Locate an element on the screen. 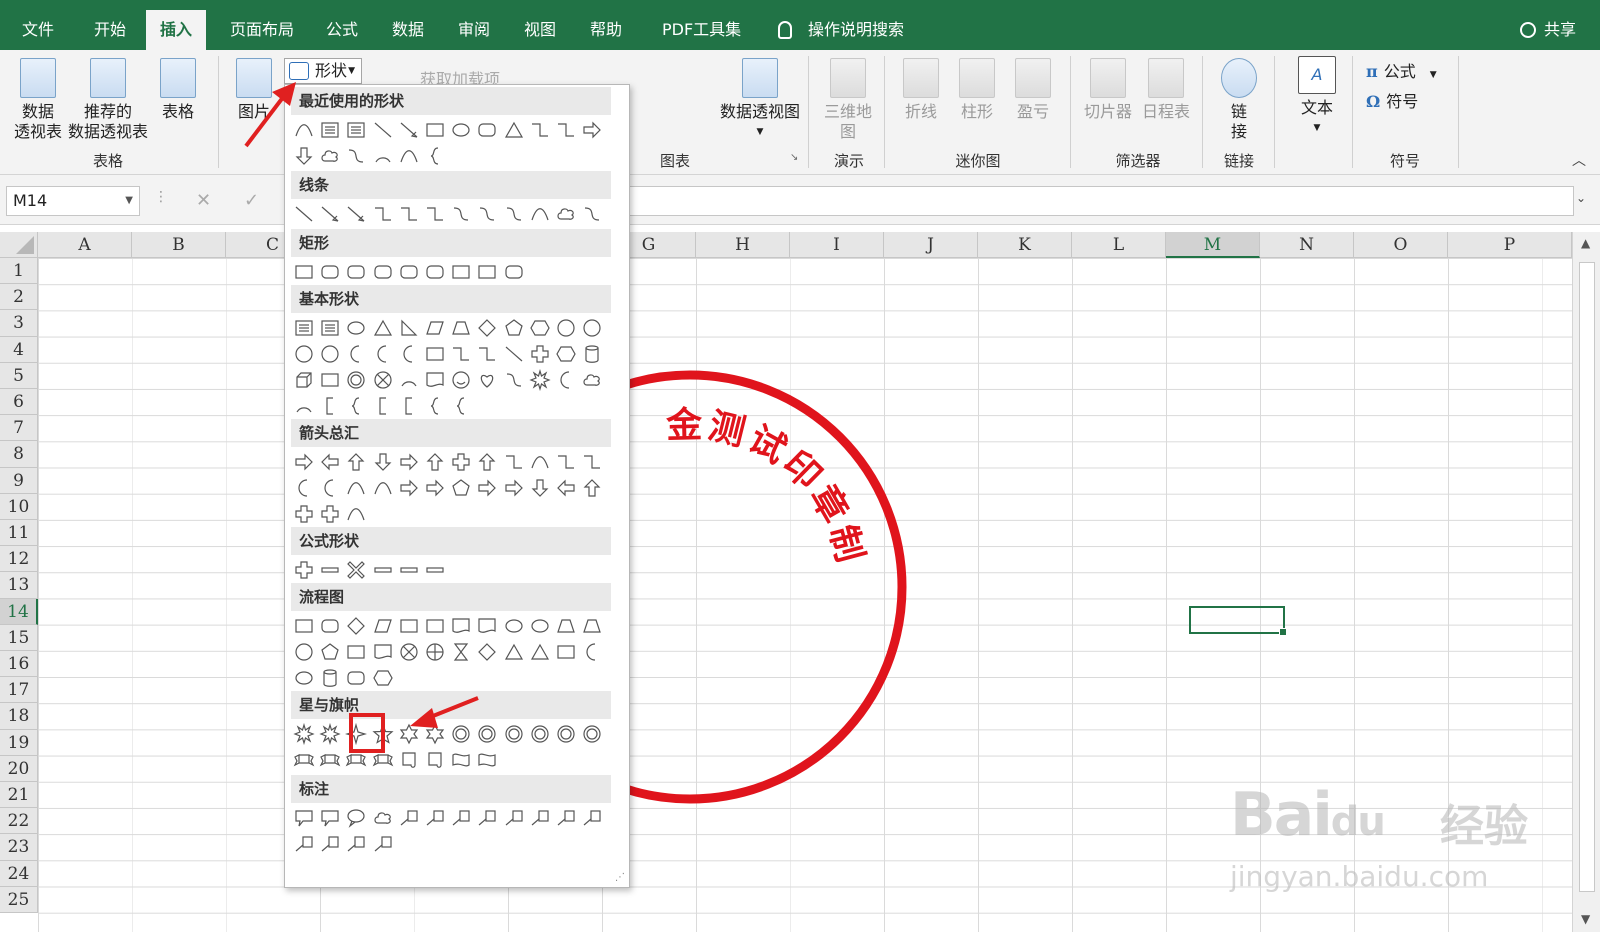  sparkline-column-button: 柱形 is located at coordinates (977, 90).